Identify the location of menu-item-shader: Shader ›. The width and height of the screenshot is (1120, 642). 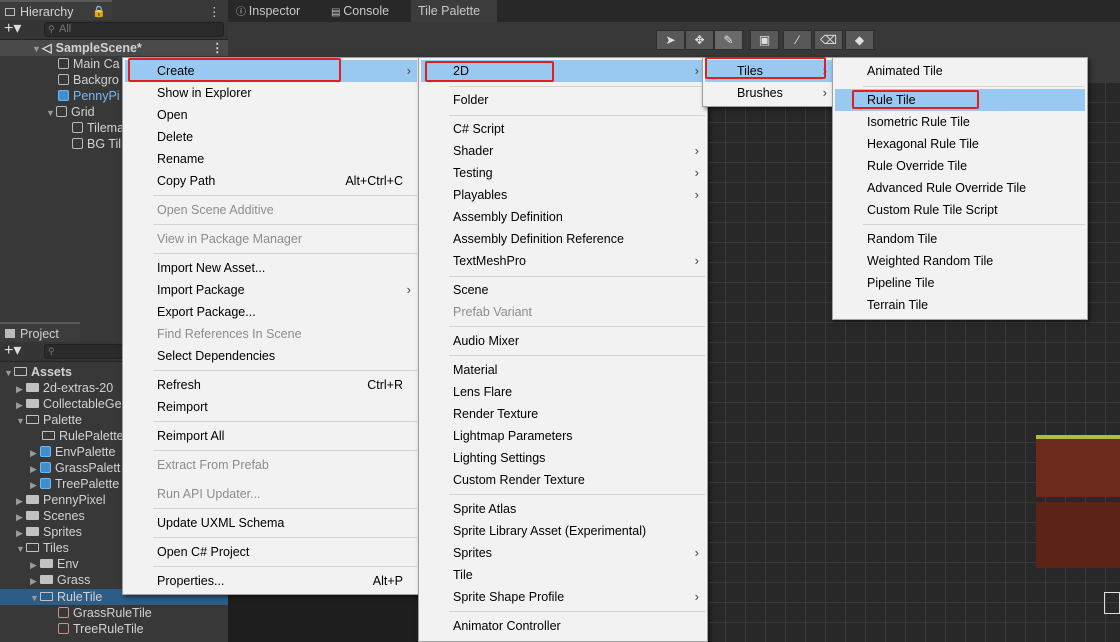
(563, 151).